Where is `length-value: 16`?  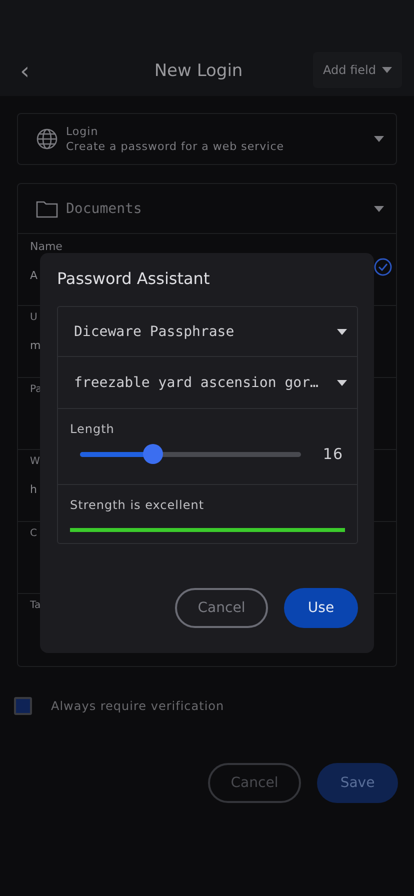
length-value: 16 is located at coordinates (332, 454).